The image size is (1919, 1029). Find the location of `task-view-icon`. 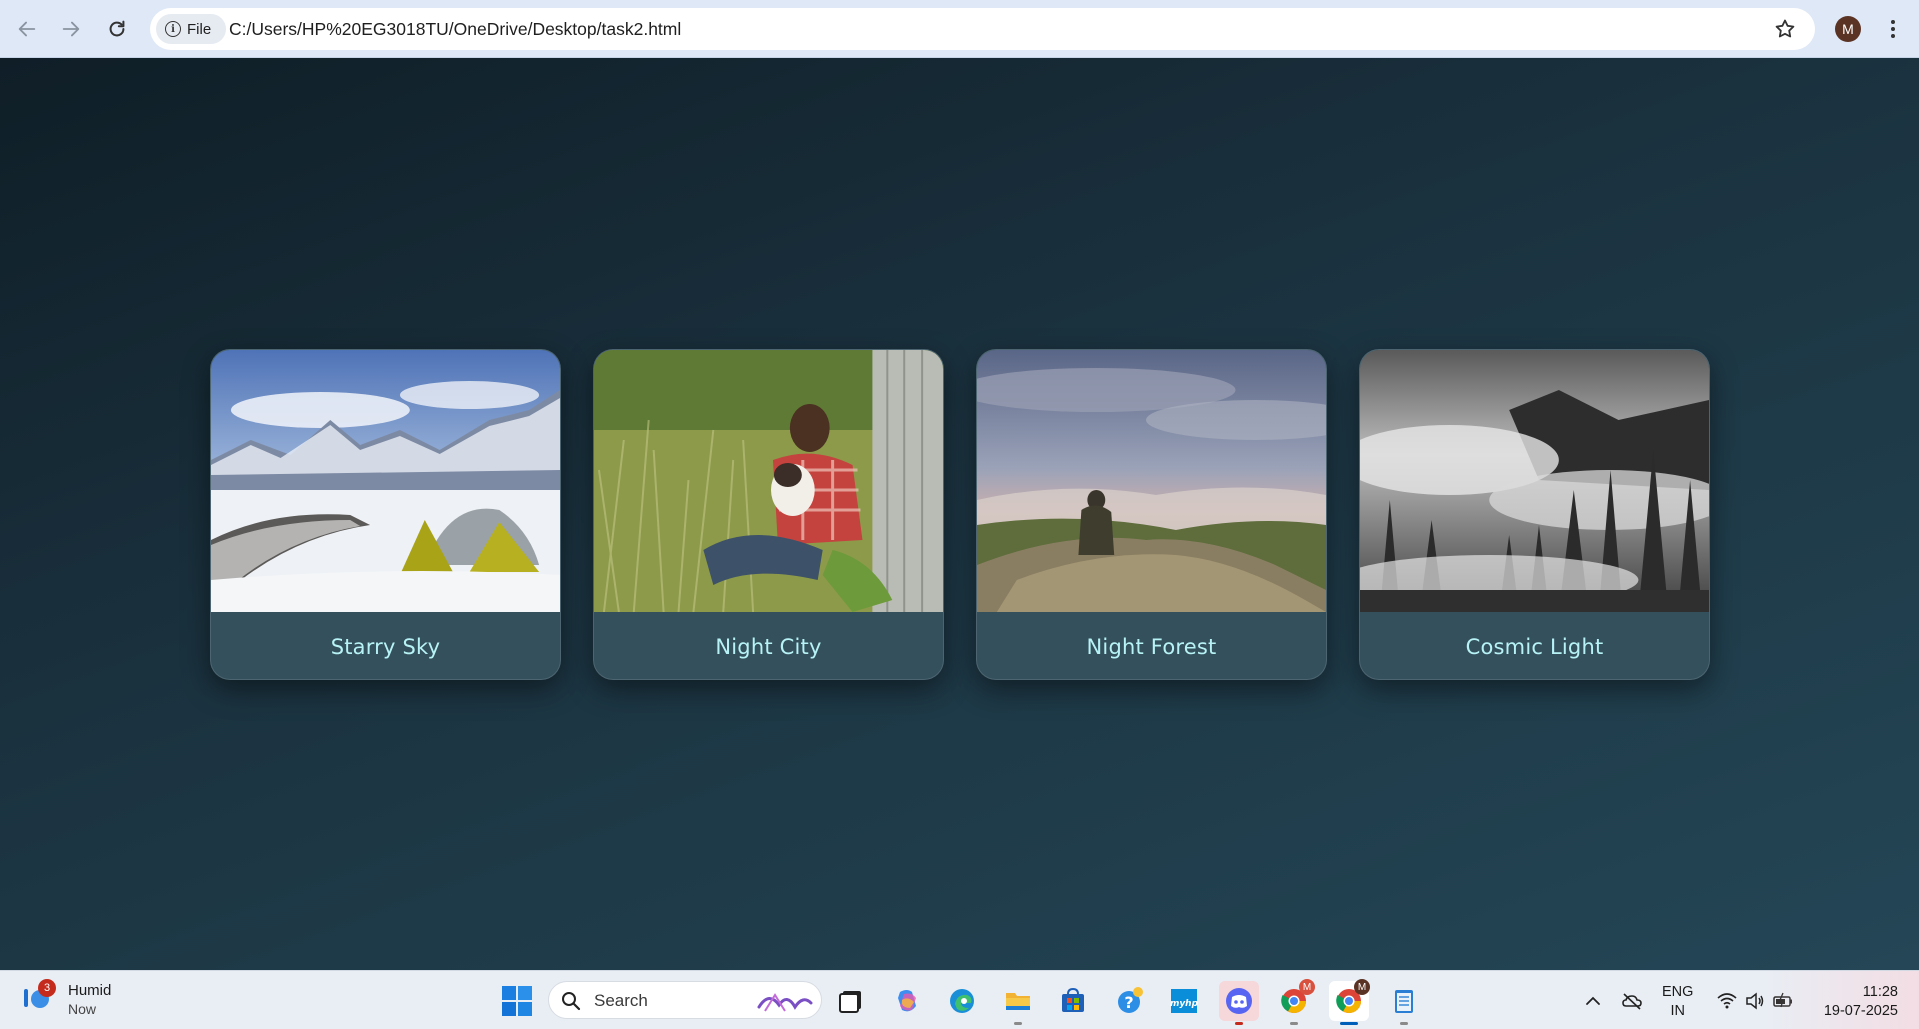

task-view-icon is located at coordinates (850, 1002).